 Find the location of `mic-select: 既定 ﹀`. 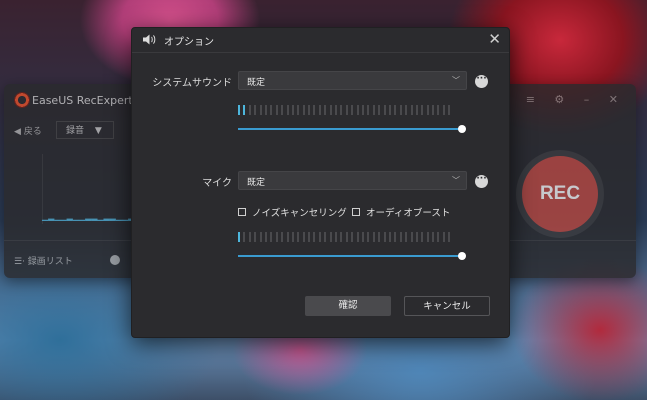

mic-select: 既定 ﹀ is located at coordinates (352, 180).